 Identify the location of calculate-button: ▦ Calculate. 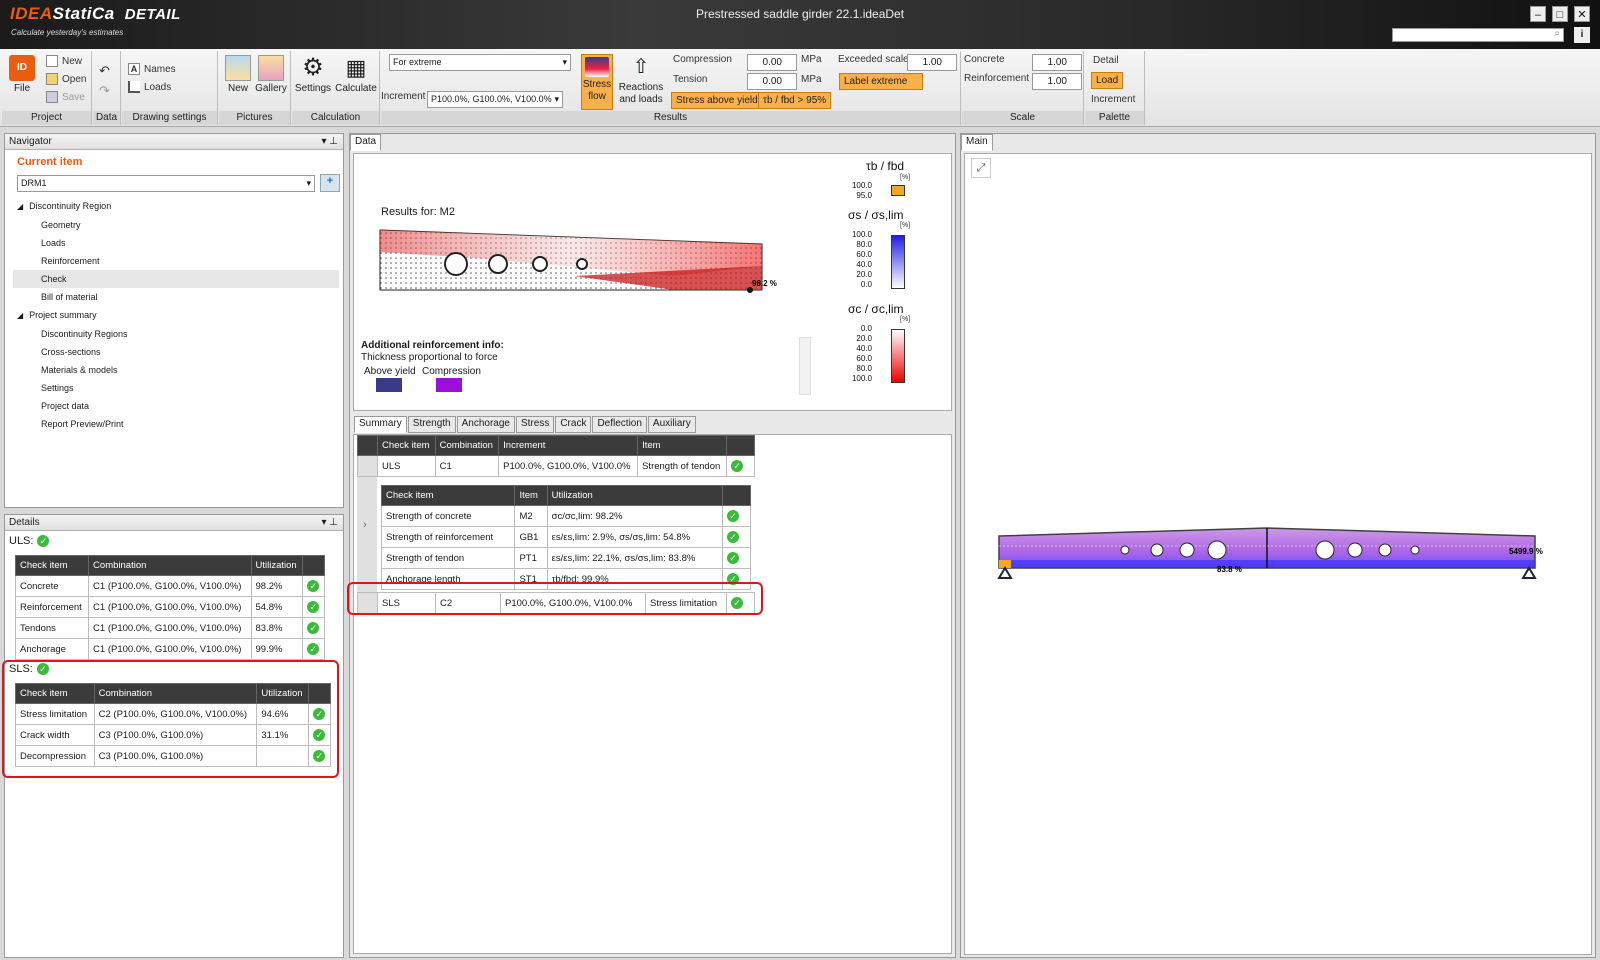
(356, 75).